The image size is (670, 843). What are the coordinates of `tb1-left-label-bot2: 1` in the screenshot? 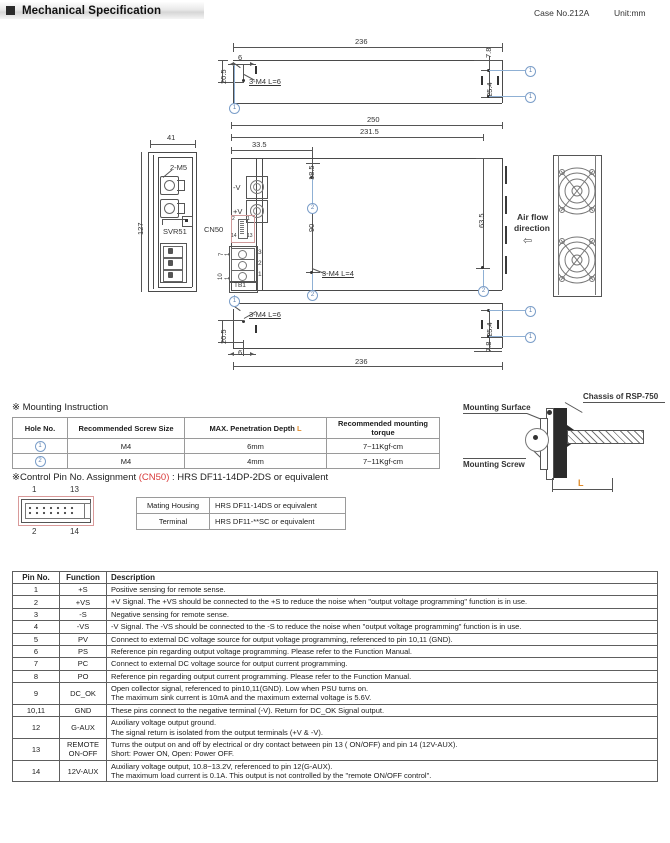 It's located at (228, 278).